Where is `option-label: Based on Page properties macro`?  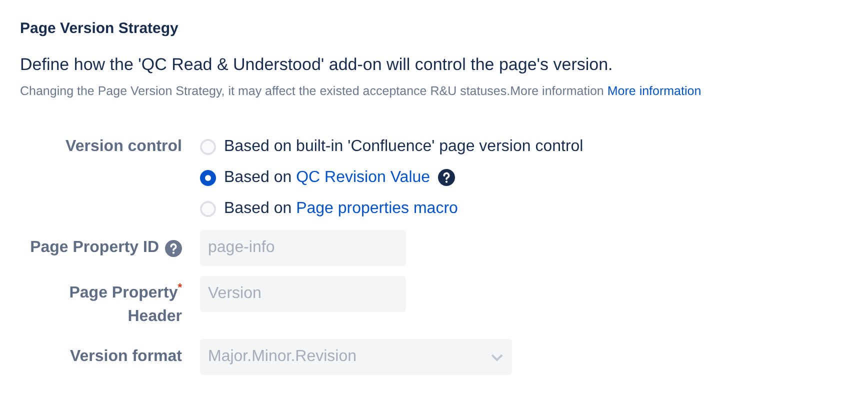 option-label: Based on Page properties macro is located at coordinates (341, 209).